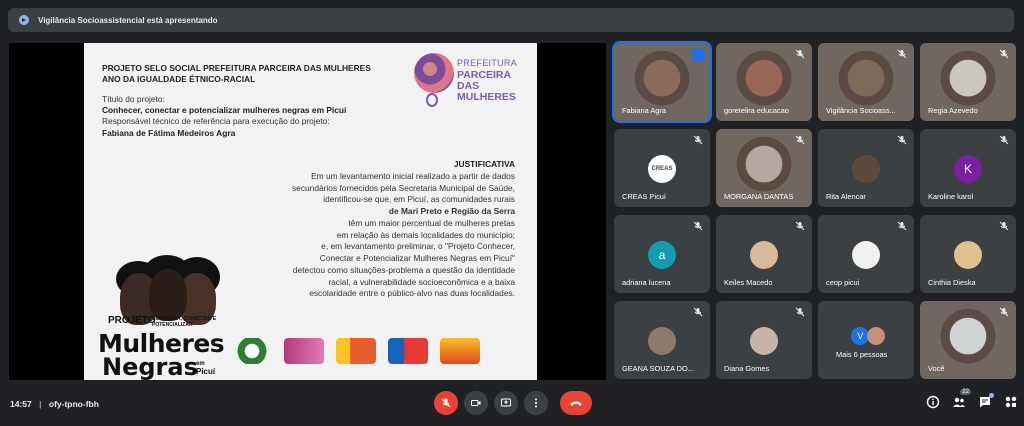  Describe the element at coordinates (756, 110) in the screenshot. I see `participant-name: goretelira educacao` at that location.